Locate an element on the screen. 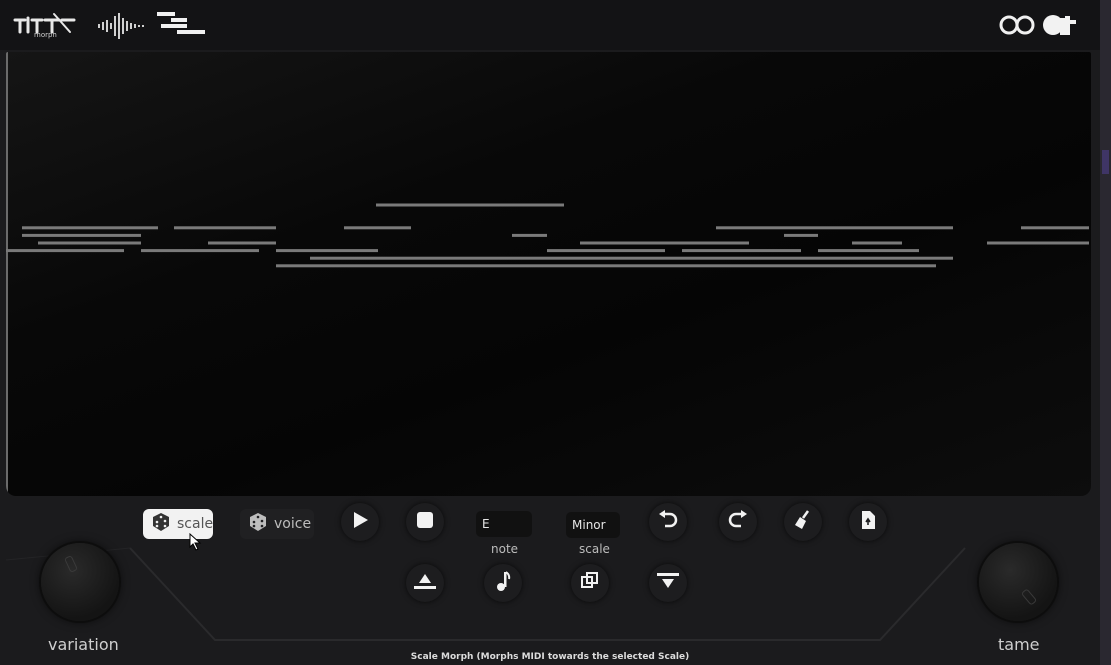  voice-mode-button: voice is located at coordinates (277, 524).